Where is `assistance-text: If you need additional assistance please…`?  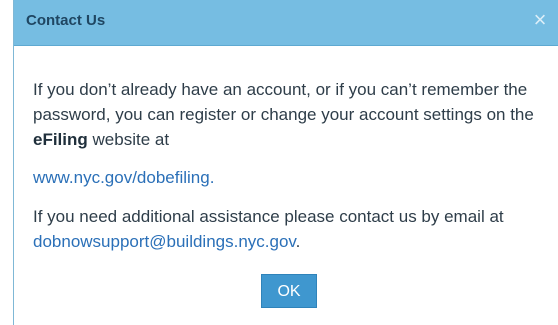
assistance-text: If you need additional assistance please… is located at coordinates (268, 216).